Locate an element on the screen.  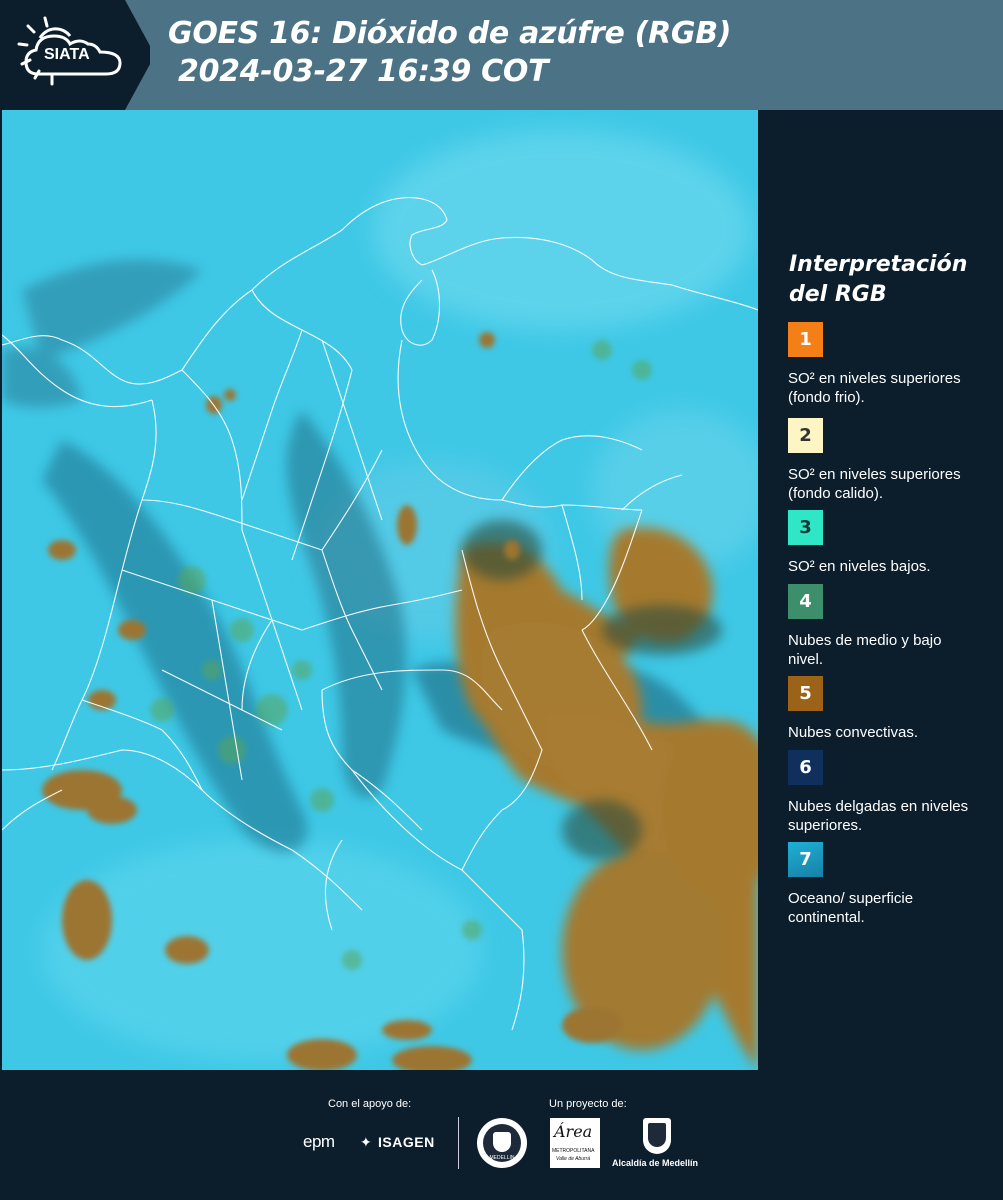
legend-label-4: Nubes de medio y bajo nivel. is located at coordinates (865, 650).